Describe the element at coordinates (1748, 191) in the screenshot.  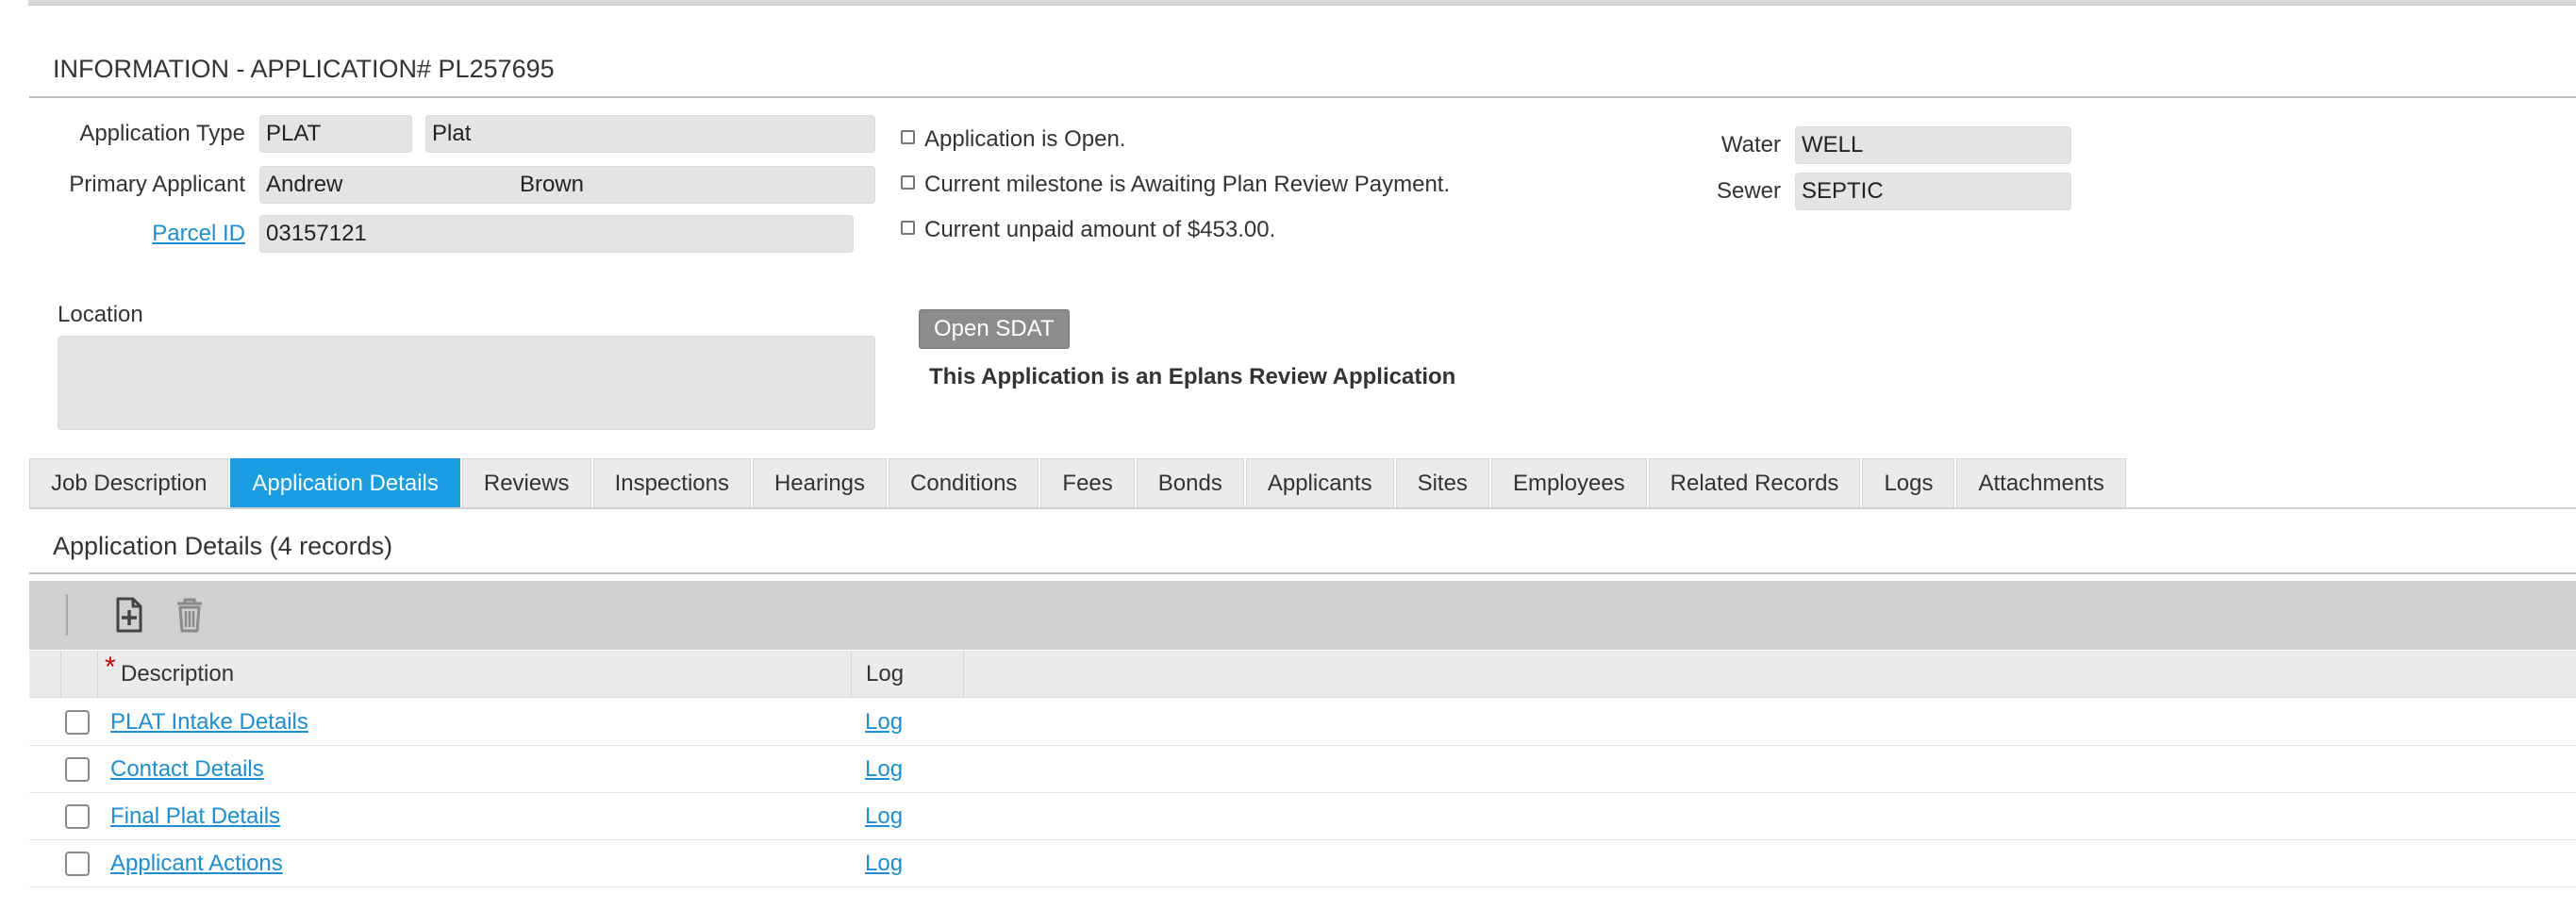
I see `sewer-label: Sewer` at that location.